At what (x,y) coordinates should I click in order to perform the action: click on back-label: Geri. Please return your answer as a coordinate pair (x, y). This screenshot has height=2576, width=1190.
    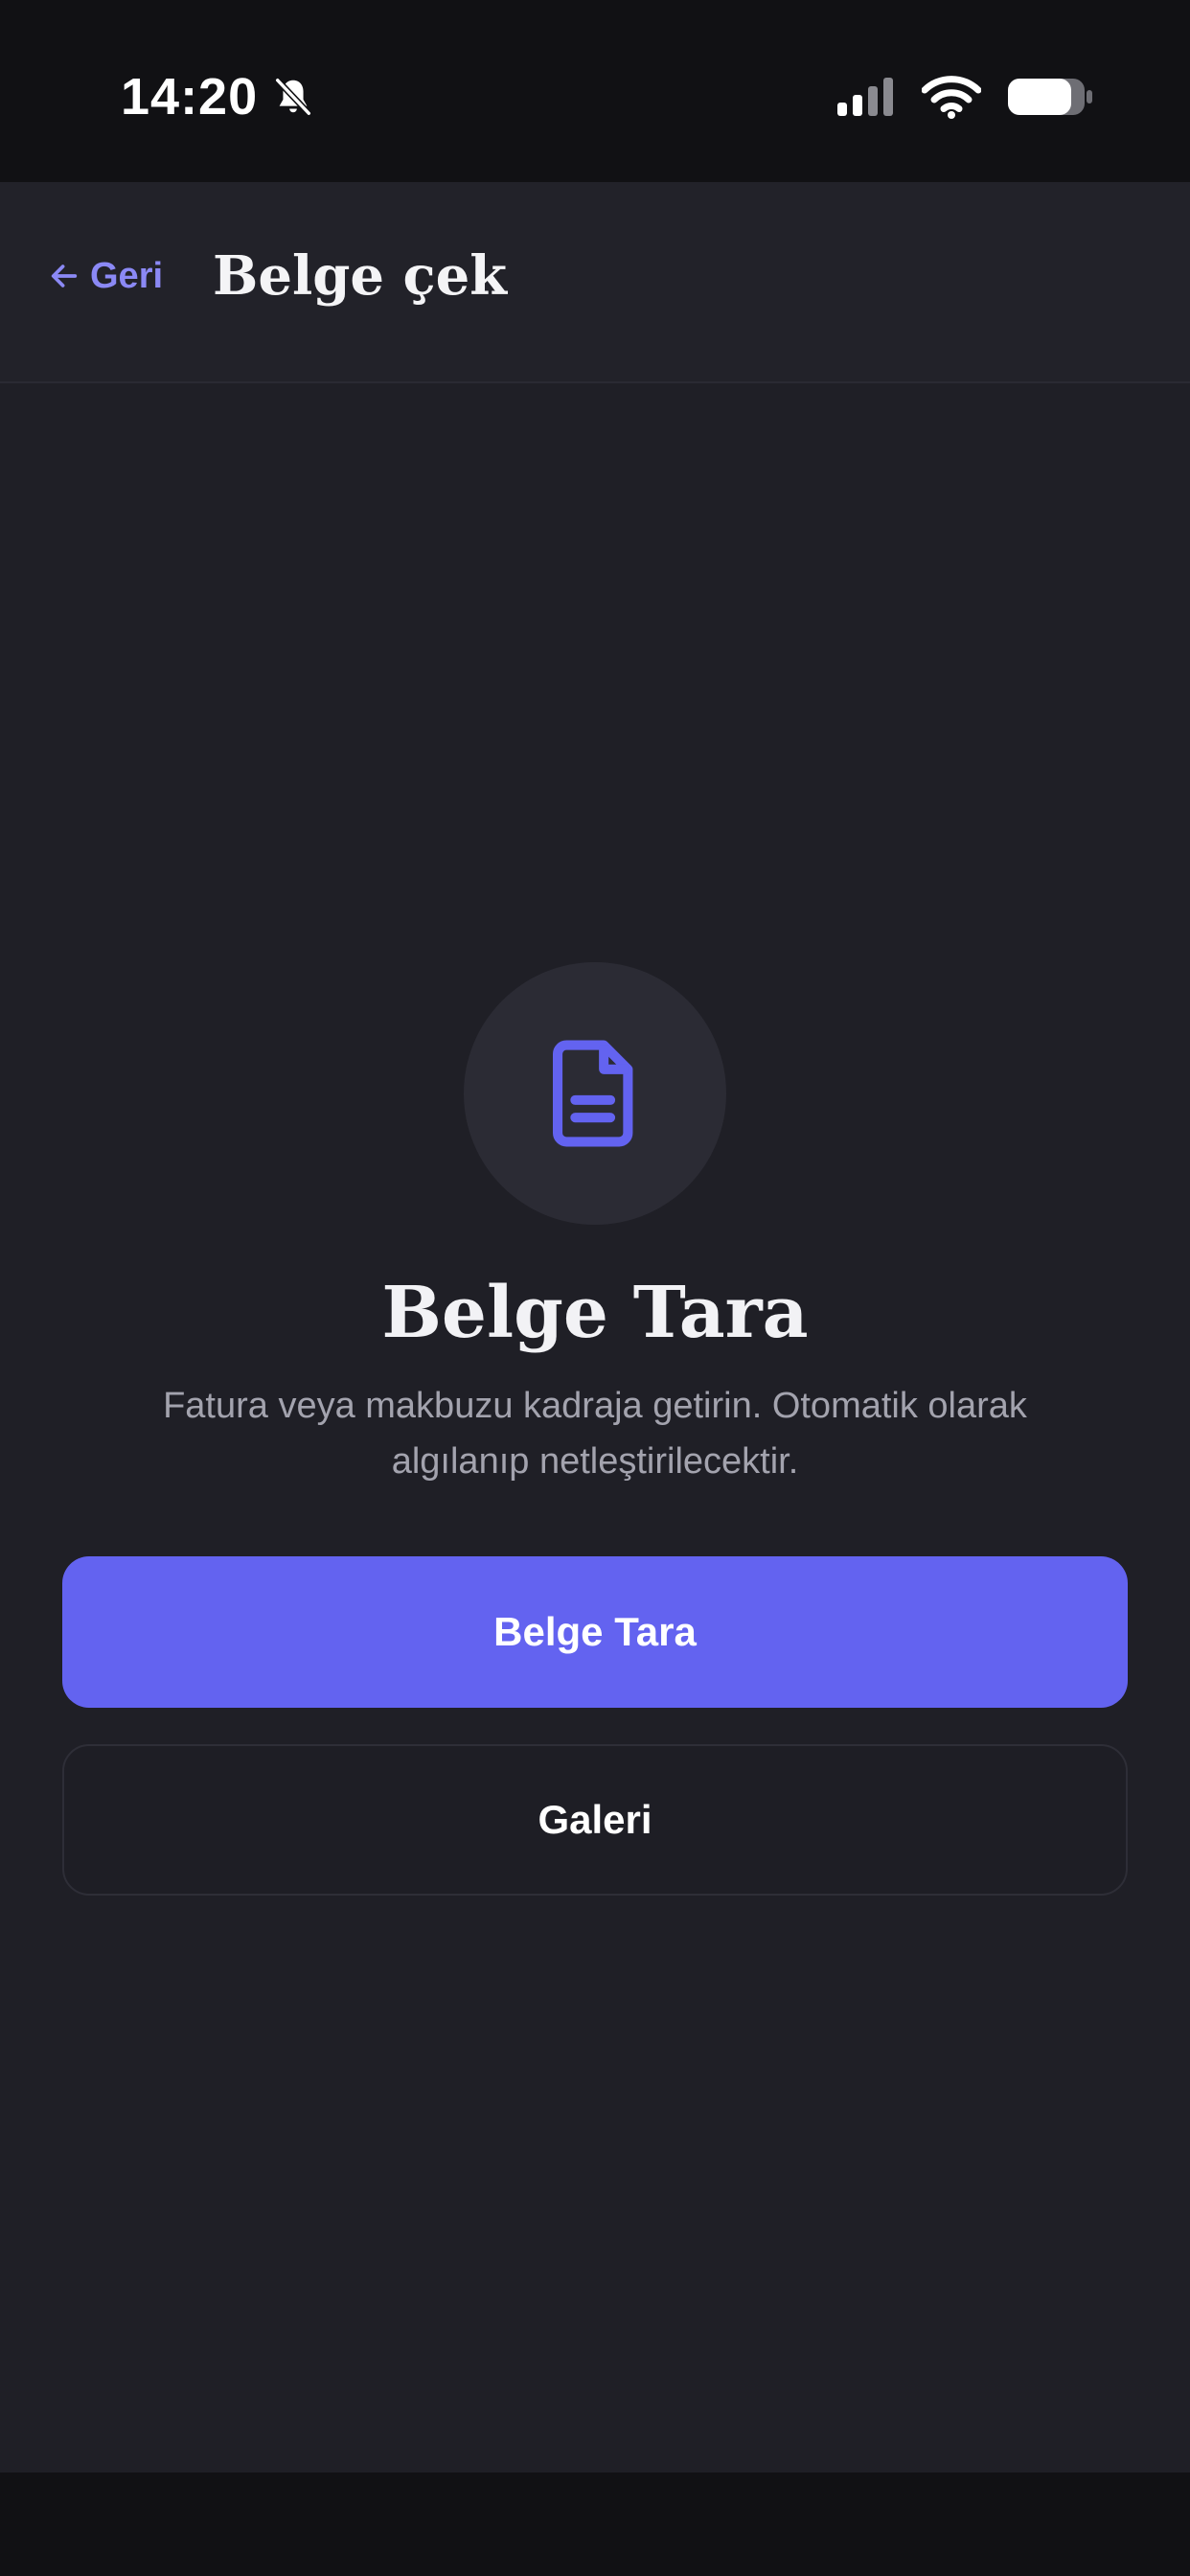
    Looking at the image, I should click on (127, 275).